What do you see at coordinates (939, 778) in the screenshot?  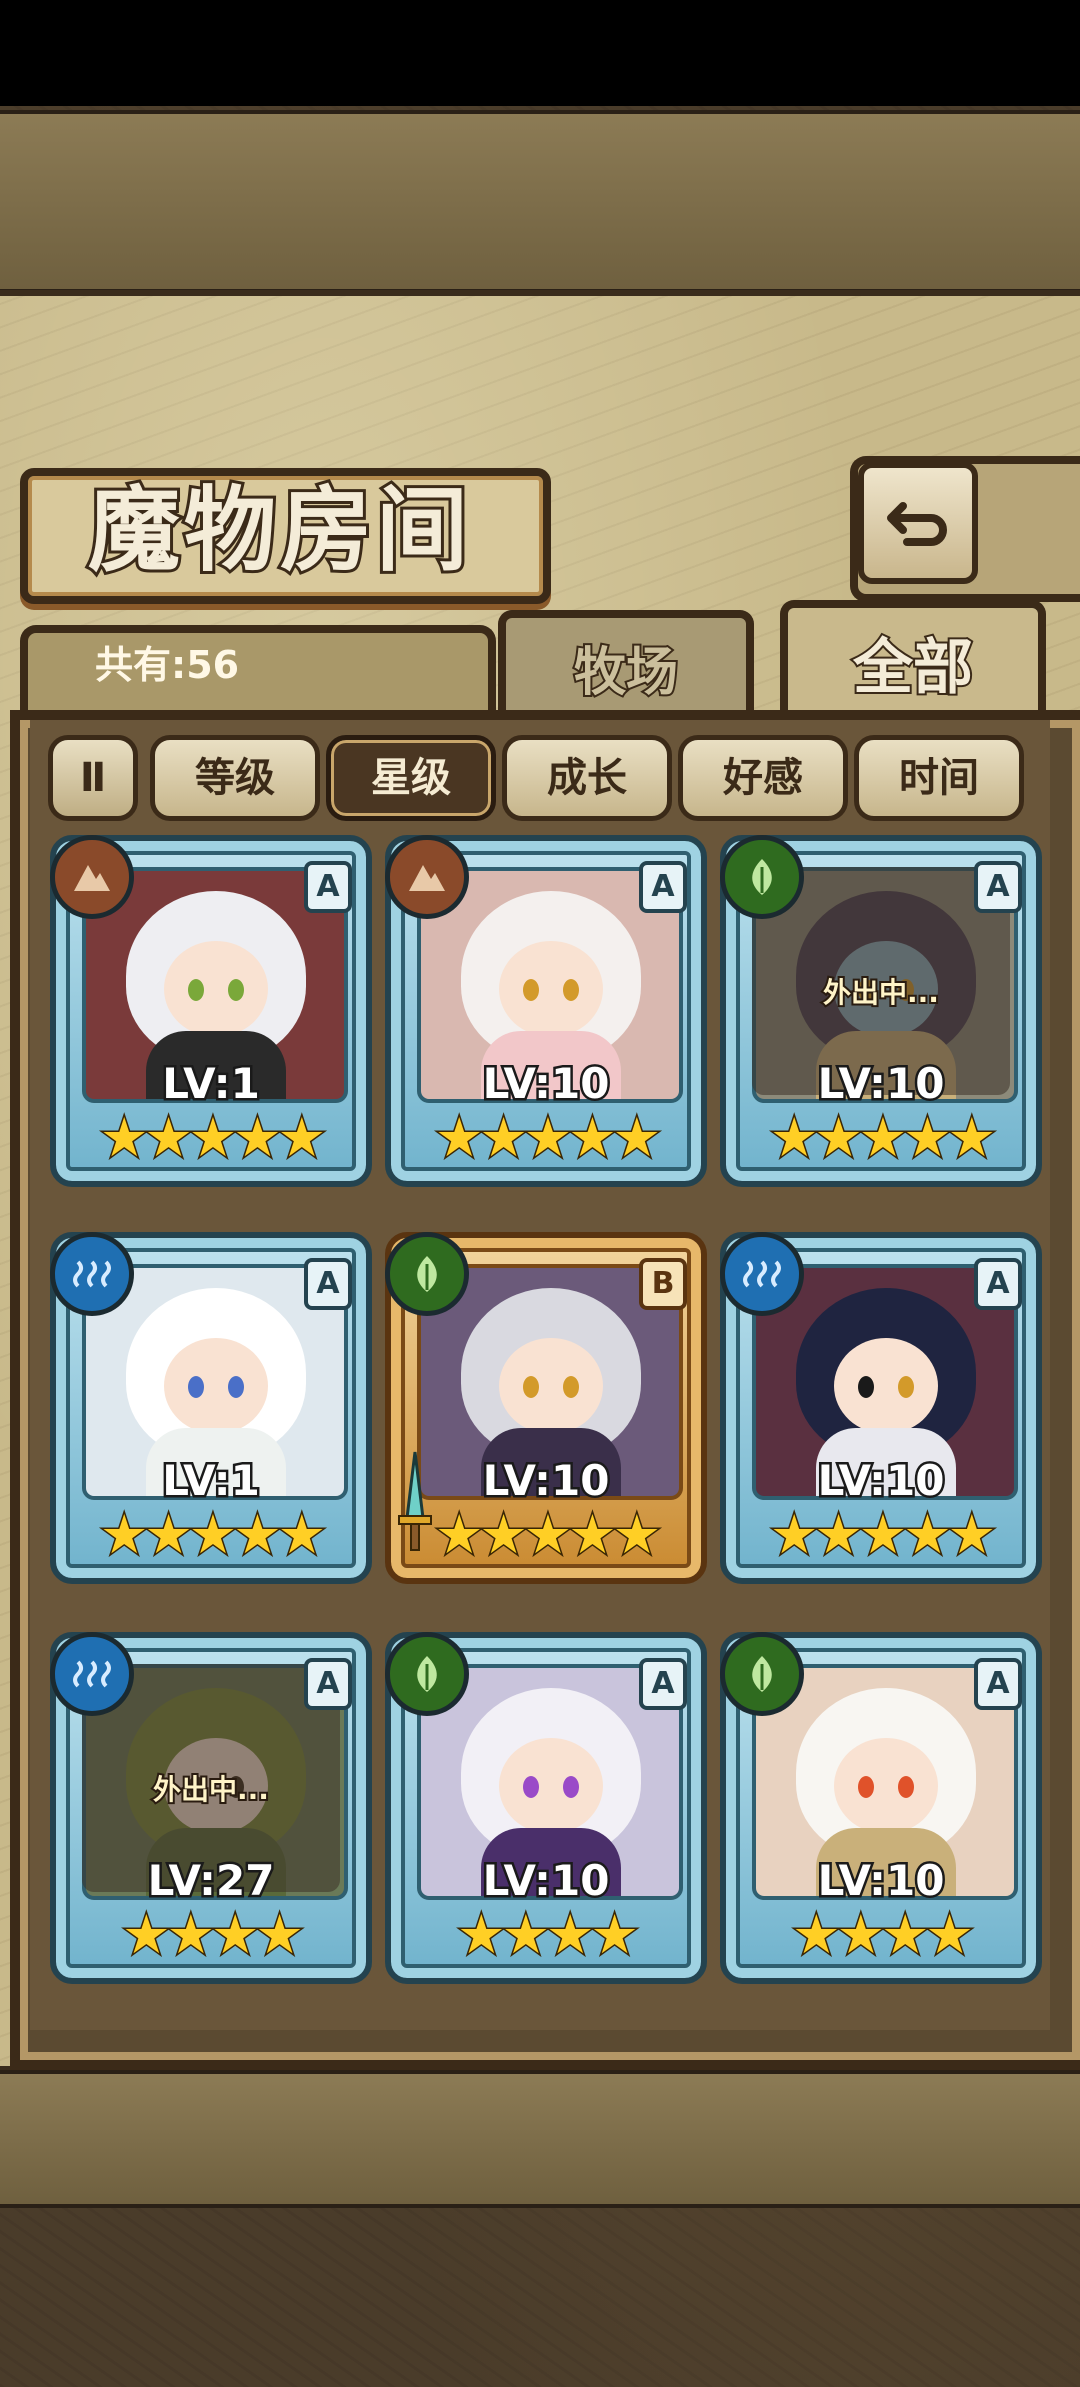 I see `sort-button-time: 时间` at bounding box center [939, 778].